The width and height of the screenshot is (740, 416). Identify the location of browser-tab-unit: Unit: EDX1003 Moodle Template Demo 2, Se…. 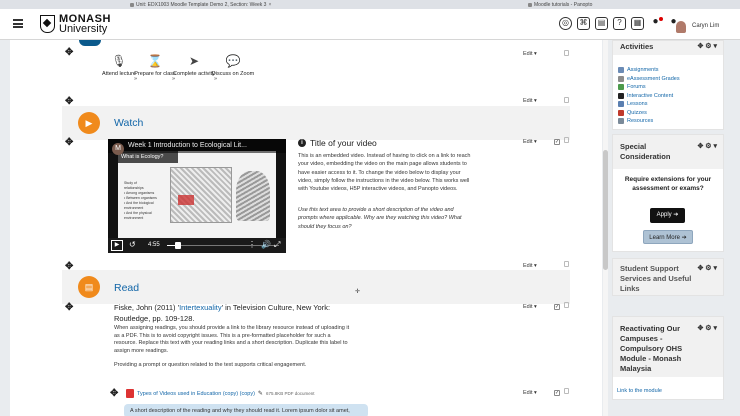
(200, 5).